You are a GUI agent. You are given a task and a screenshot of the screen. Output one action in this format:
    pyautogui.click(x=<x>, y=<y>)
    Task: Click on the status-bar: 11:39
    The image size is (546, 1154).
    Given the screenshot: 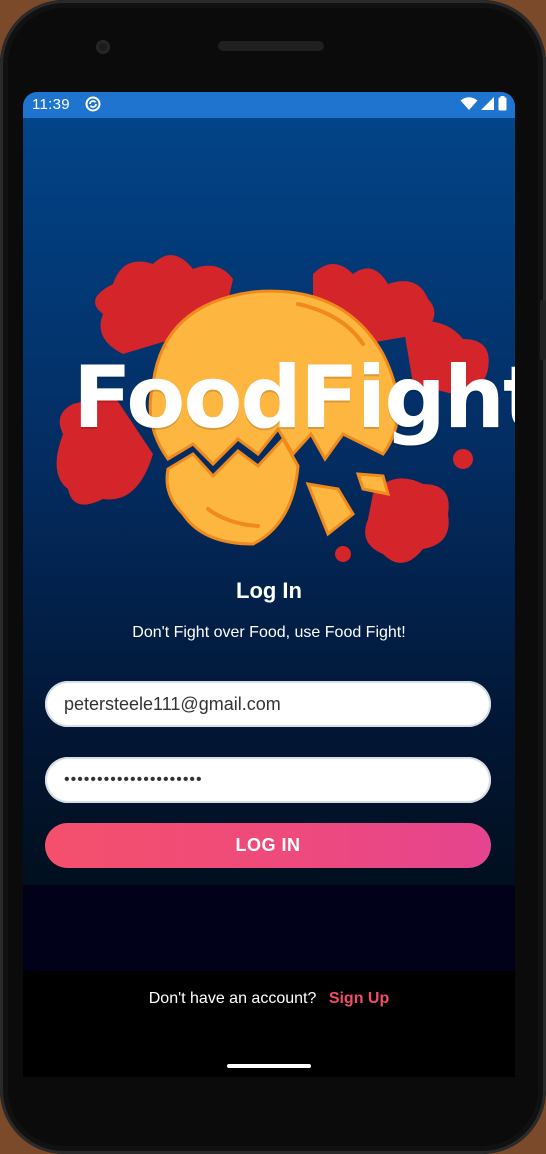 What is the action you would take?
    pyautogui.click(x=269, y=105)
    